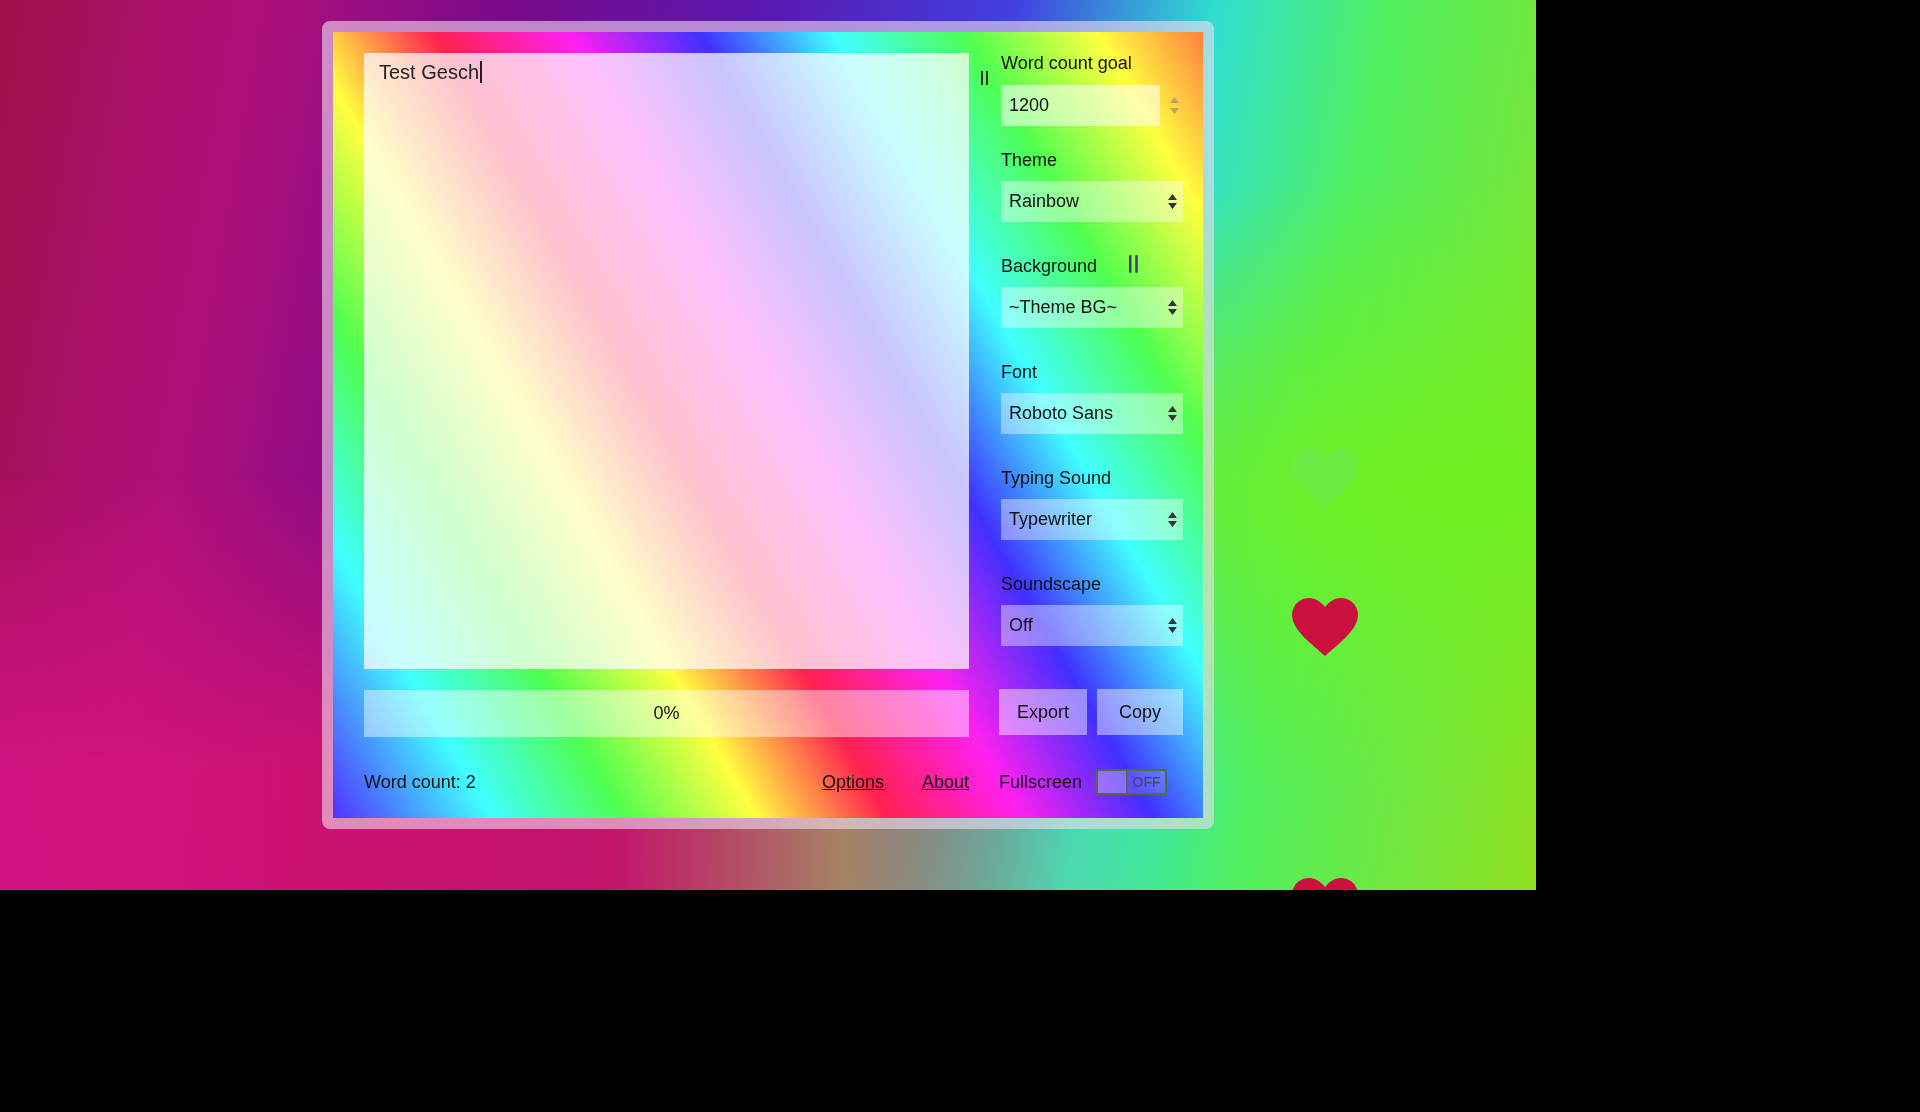 The height and width of the screenshot is (1112, 1920). I want to click on field-label: Word count goal, so click(1067, 64).